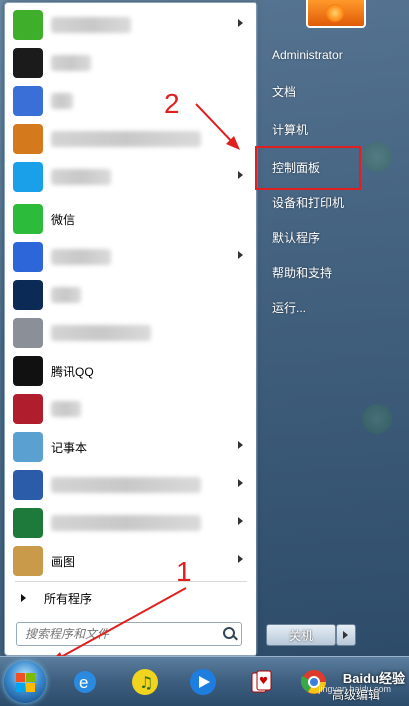  I want to click on taskbar-solitaire: ♥, so click(261, 682).